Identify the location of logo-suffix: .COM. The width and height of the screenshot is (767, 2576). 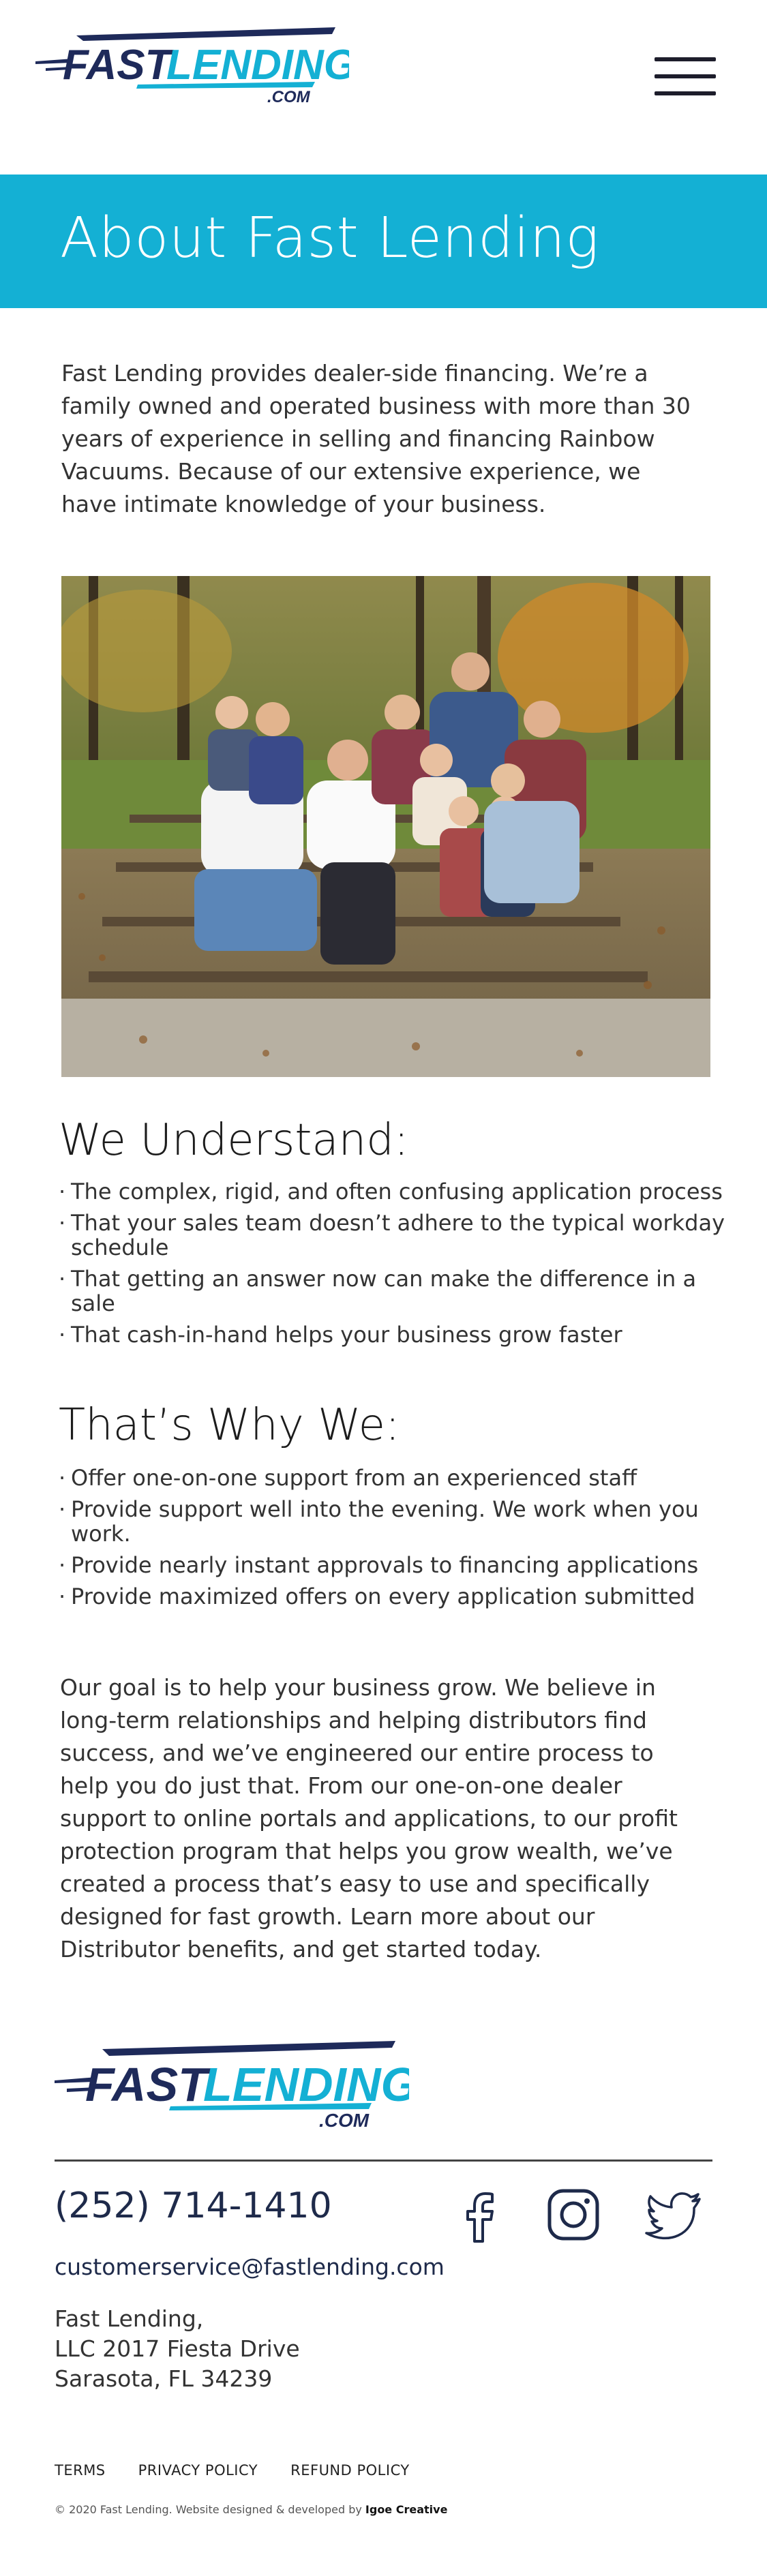
(289, 97).